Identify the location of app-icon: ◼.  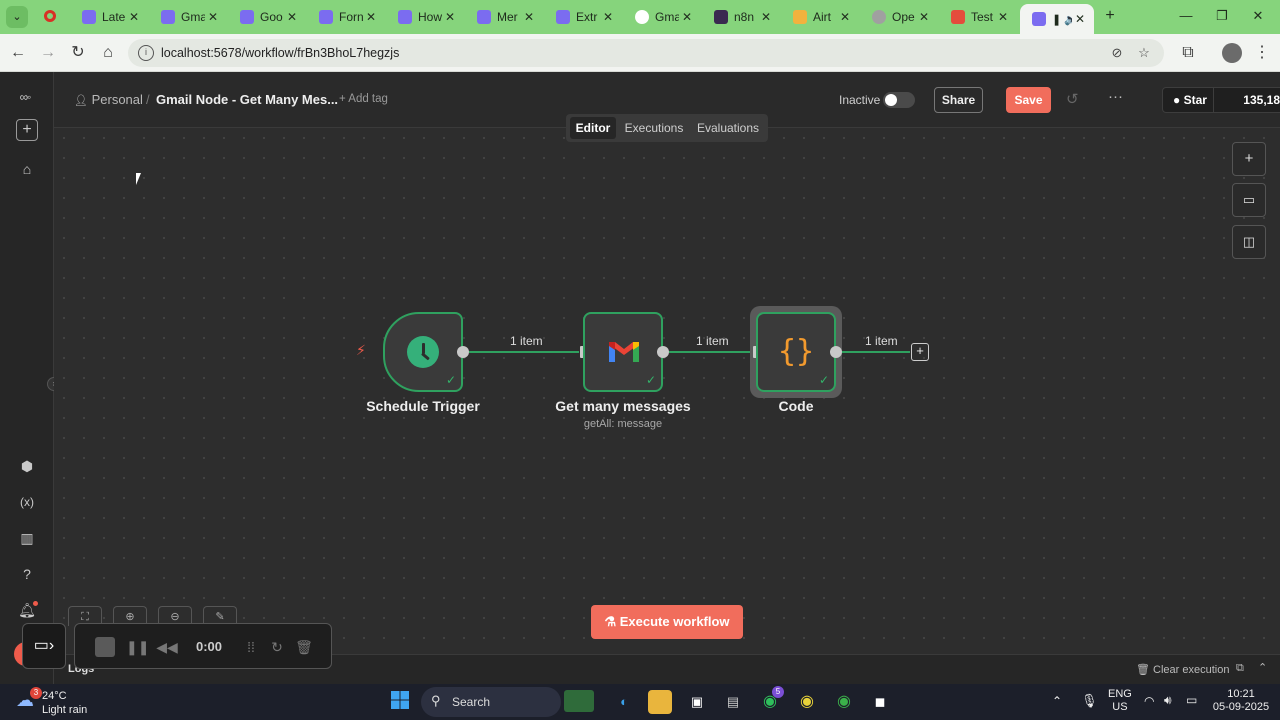
(880, 702).